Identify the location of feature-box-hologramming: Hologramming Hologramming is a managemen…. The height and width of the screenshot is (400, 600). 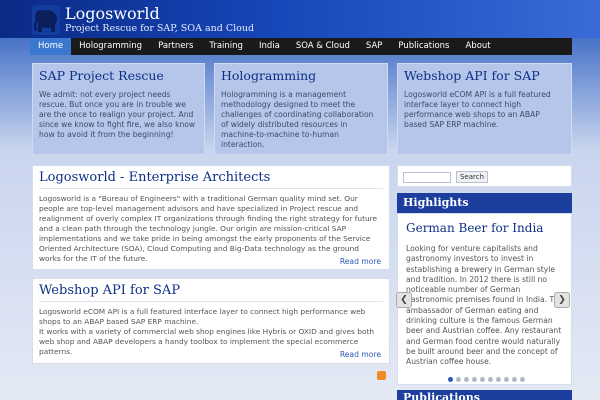
(301, 109).